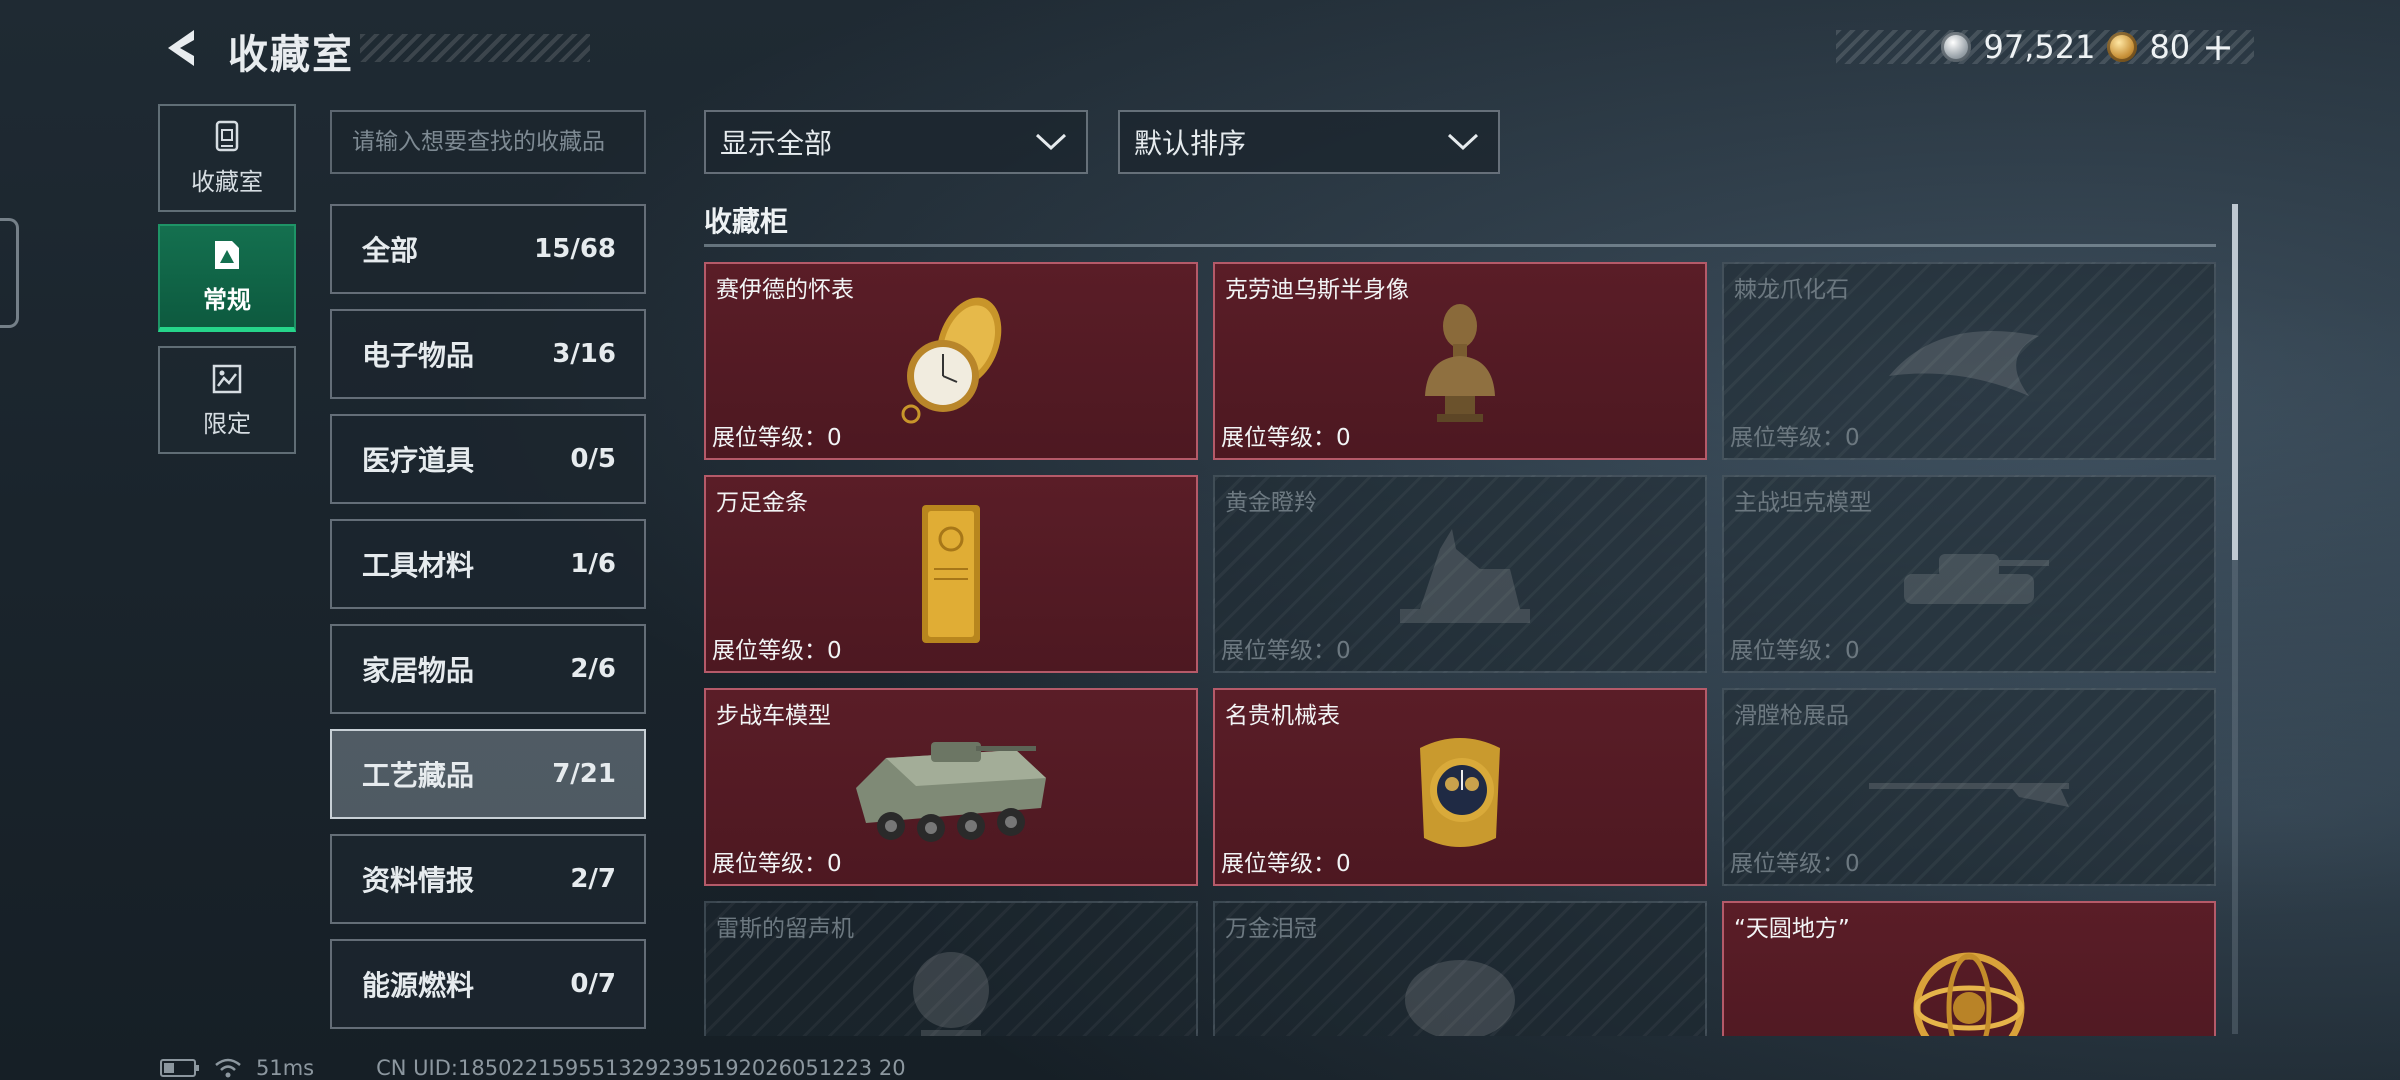  Describe the element at coordinates (418, 985) in the screenshot. I see `category-name: 能源燃料` at that location.